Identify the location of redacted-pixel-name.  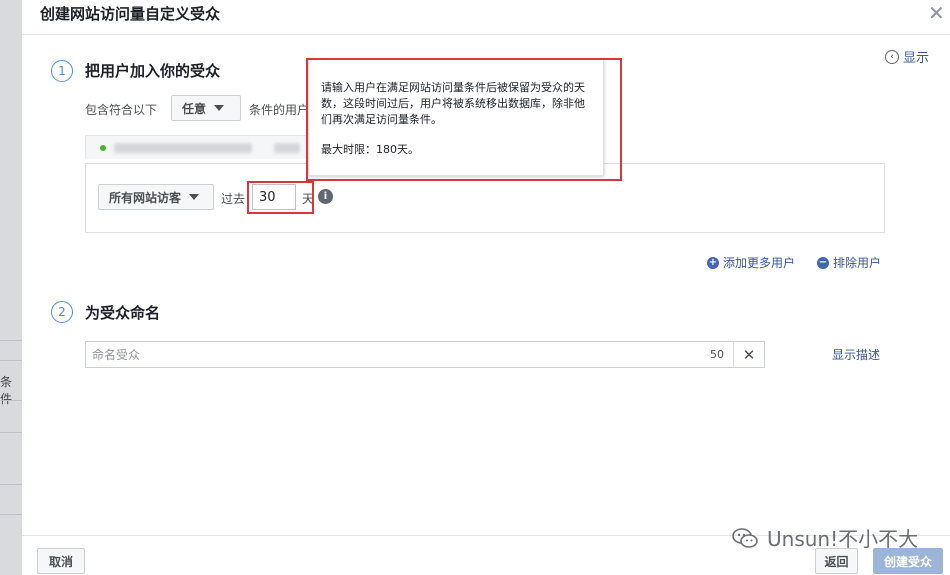
(183, 148).